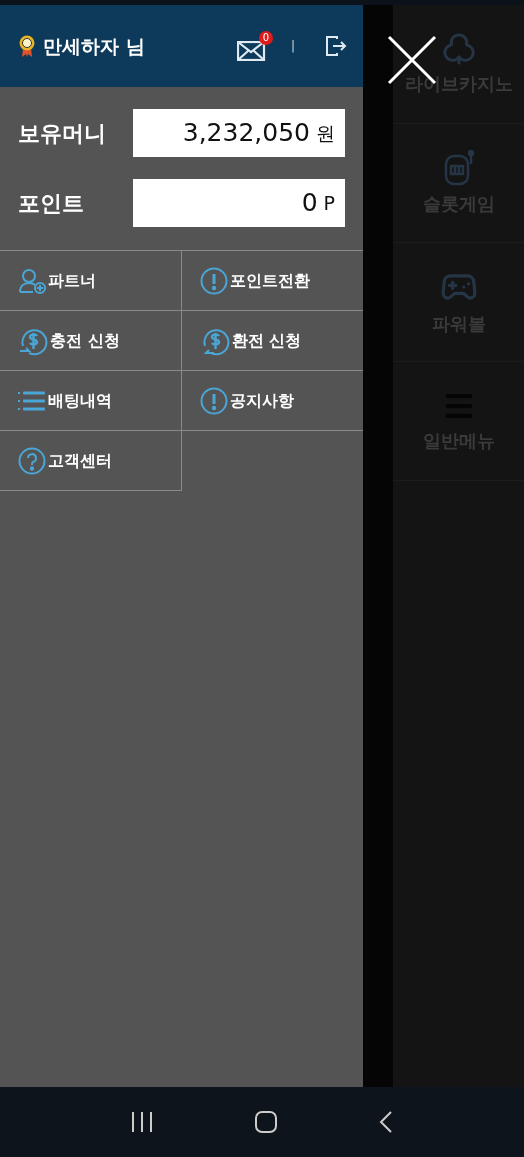 This screenshot has width=524, height=1157. I want to click on balance-unit: P, so click(329, 203).